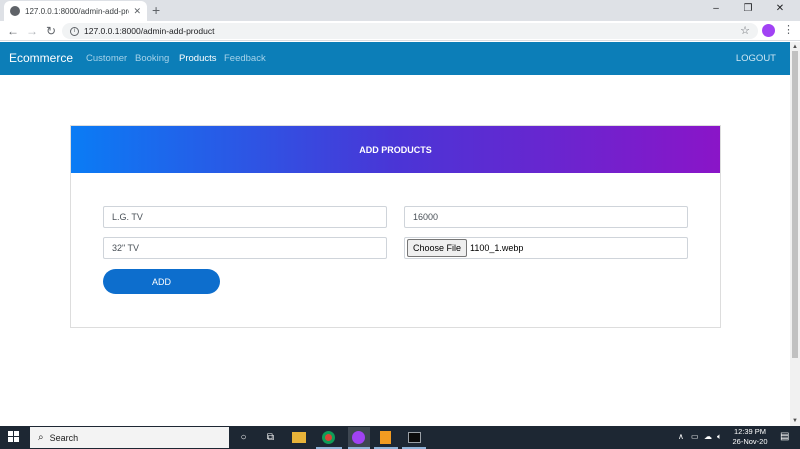  I want to click on scroll-thumb, so click(795, 204).